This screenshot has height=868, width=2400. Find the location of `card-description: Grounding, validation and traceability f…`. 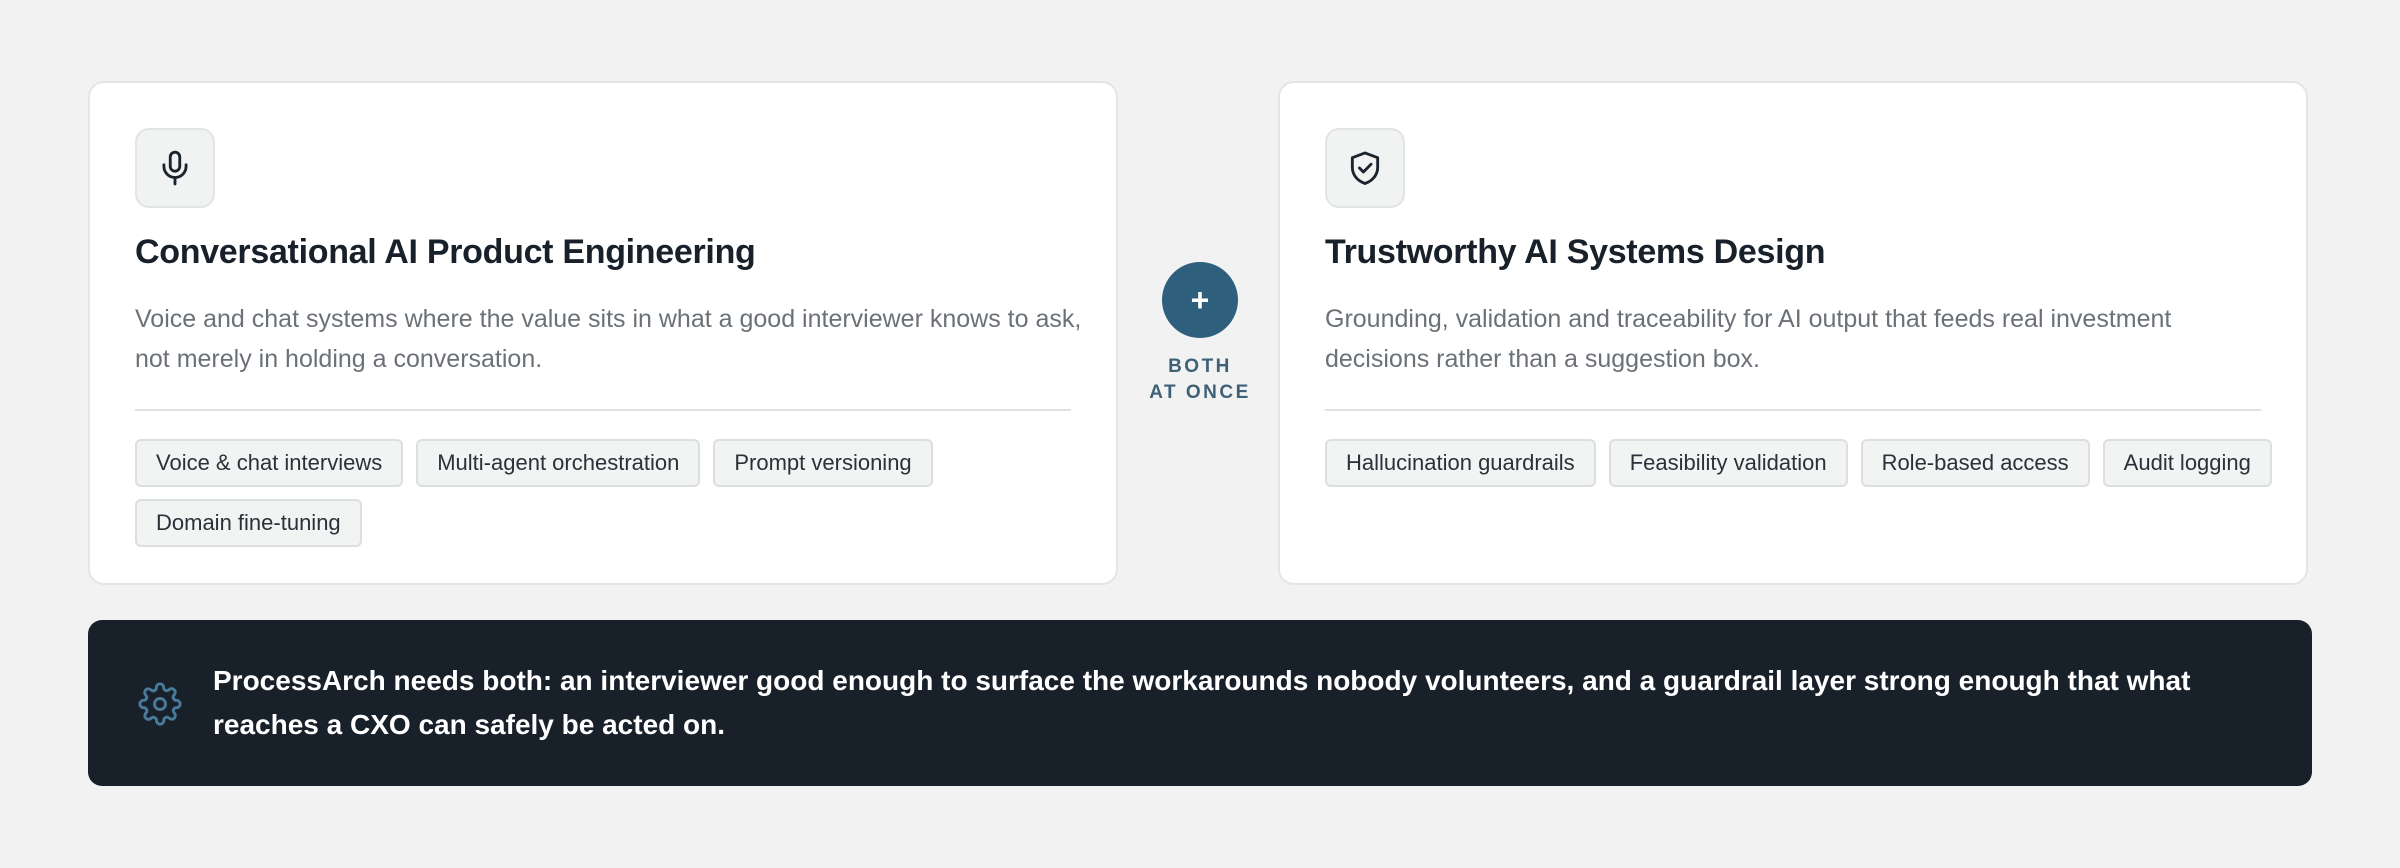

card-description: Grounding, validation and traceability f… is located at coordinates (1748, 339).